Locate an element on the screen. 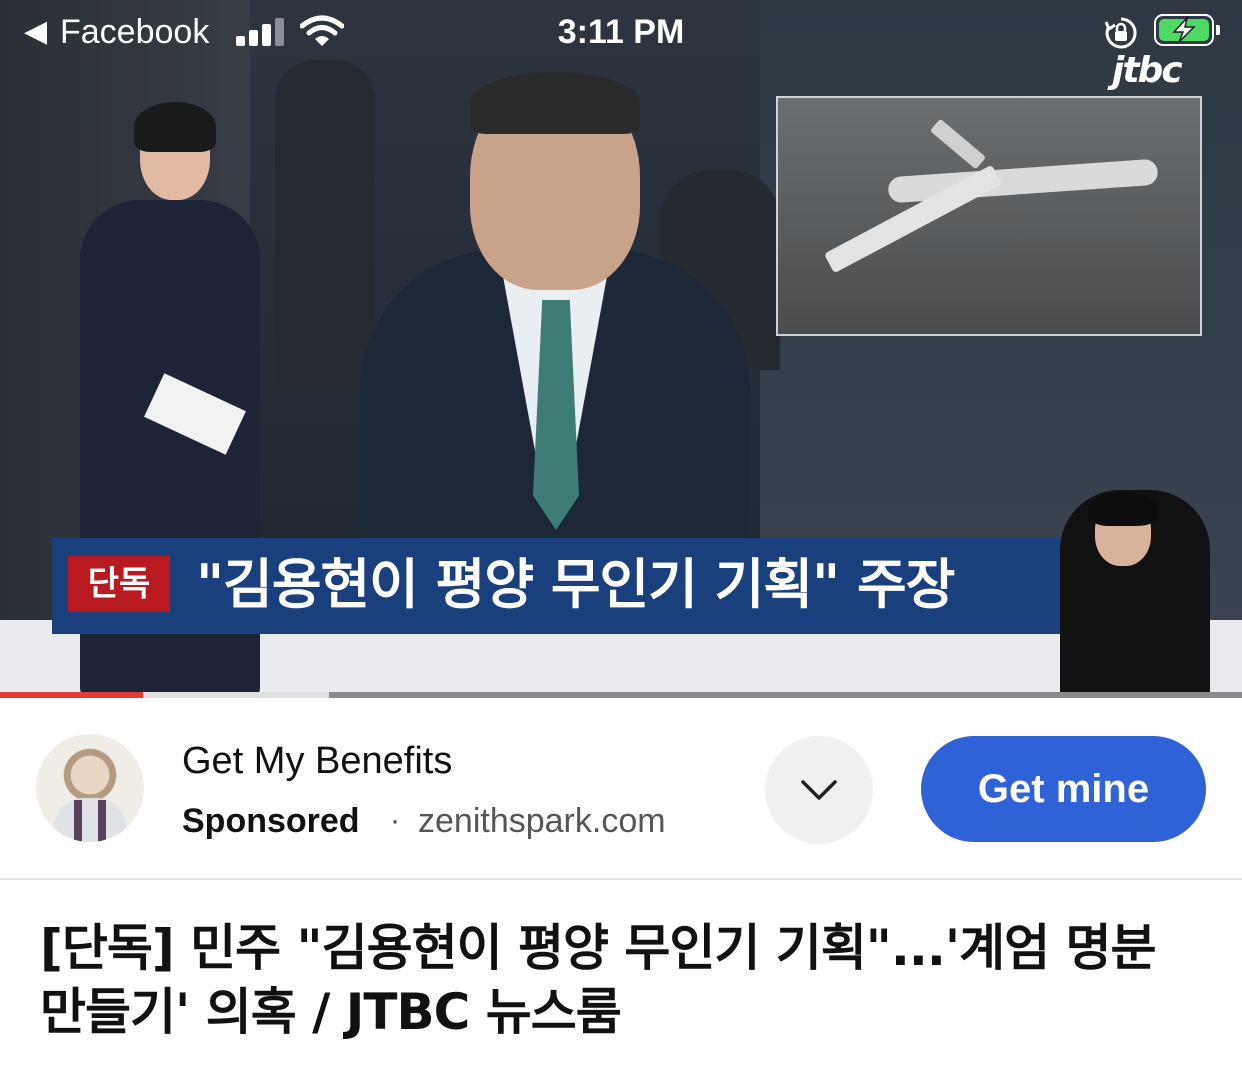 This screenshot has height=1069, width=1242. ad-options-button is located at coordinates (819, 790).